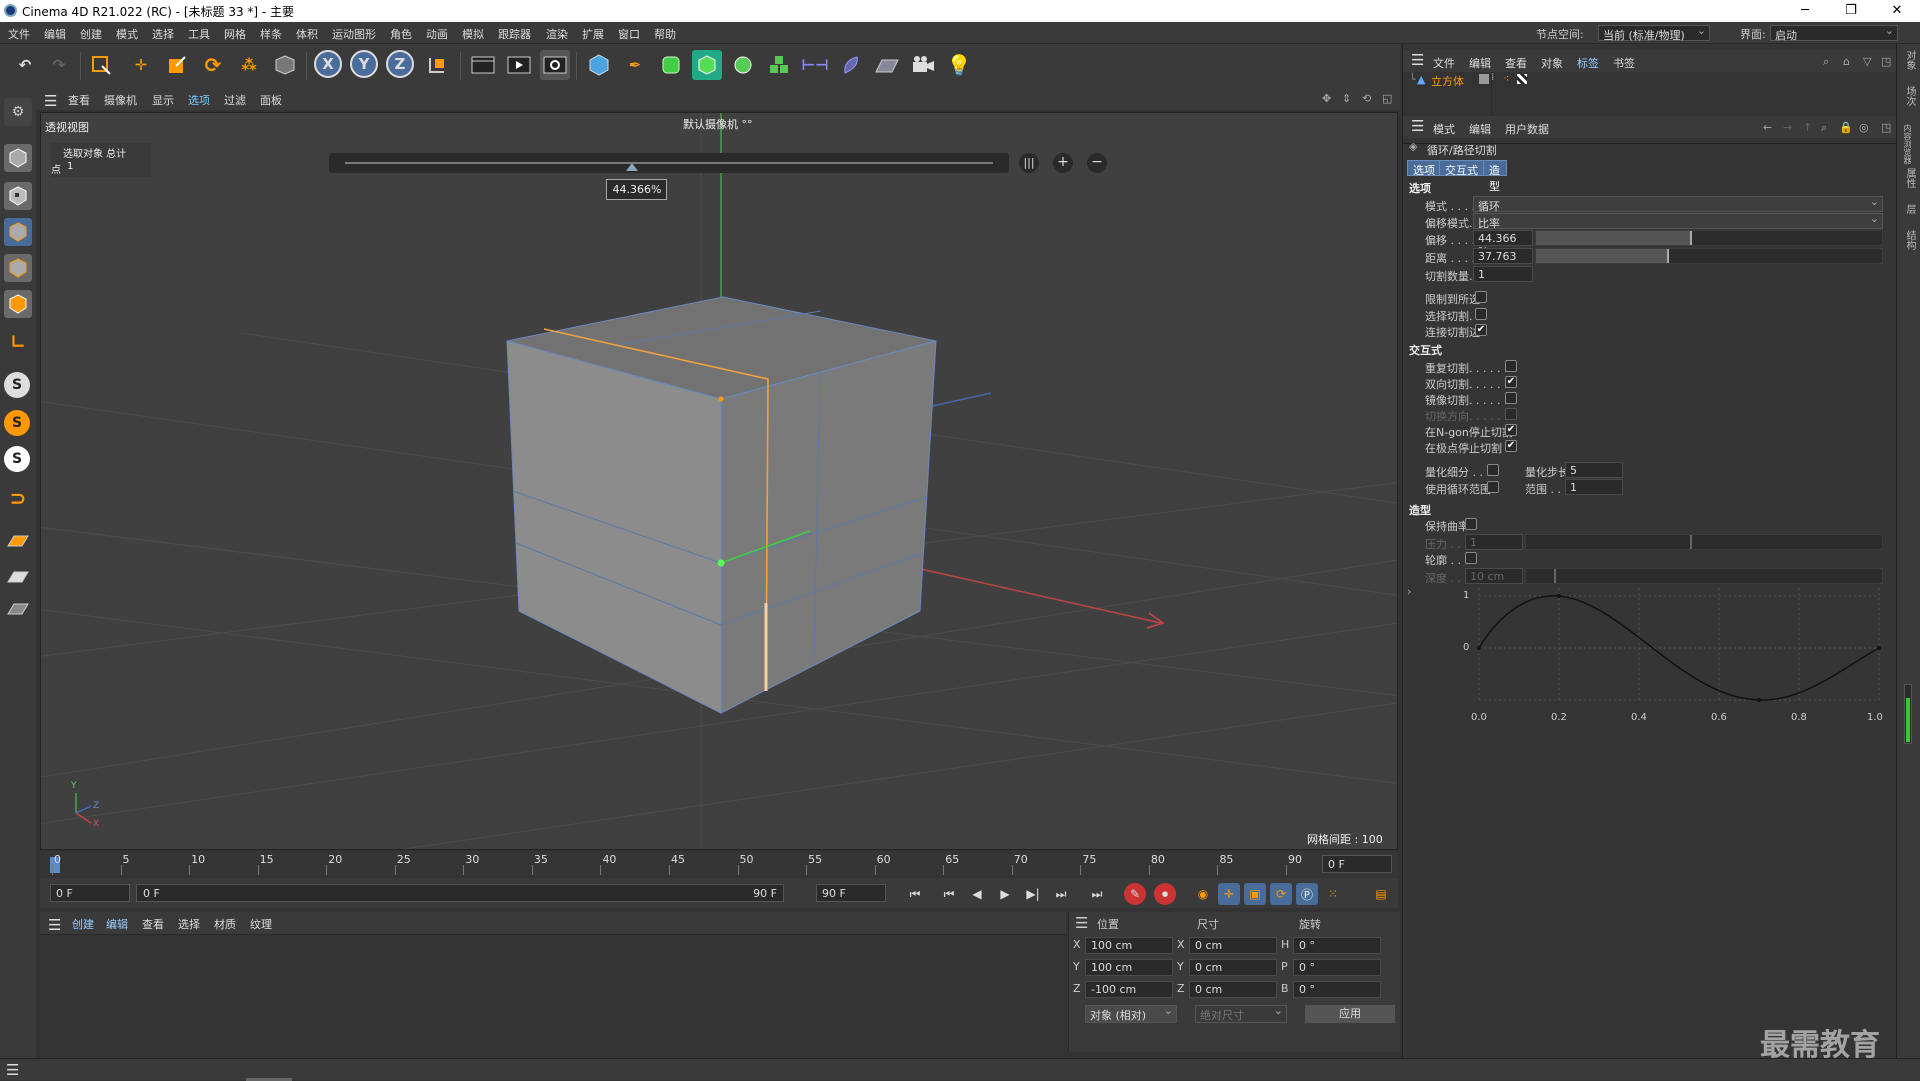  What do you see at coordinates (1511, 382) in the screenshot?
I see `bidirectional-cut-checkbox: ✔` at bounding box center [1511, 382].